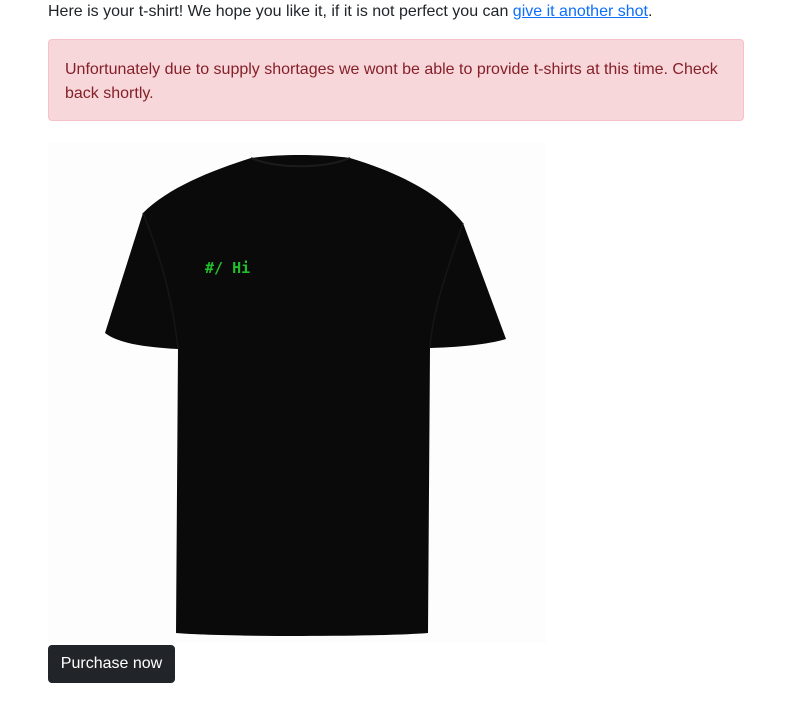 This screenshot has height=712, width=789. What do you see at coordinates (111, 664) in the screenshot?
I see `purchase-button: Purchase now` at bounding box center [111, 664].